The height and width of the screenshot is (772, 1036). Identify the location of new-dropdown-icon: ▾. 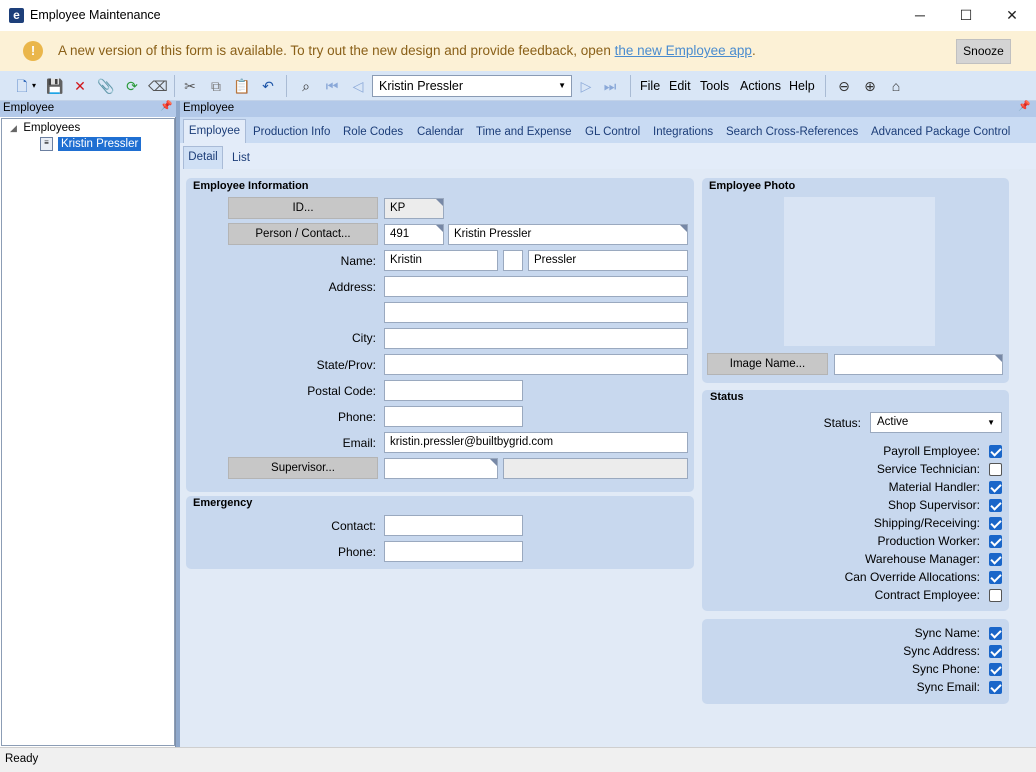
(34, 86).